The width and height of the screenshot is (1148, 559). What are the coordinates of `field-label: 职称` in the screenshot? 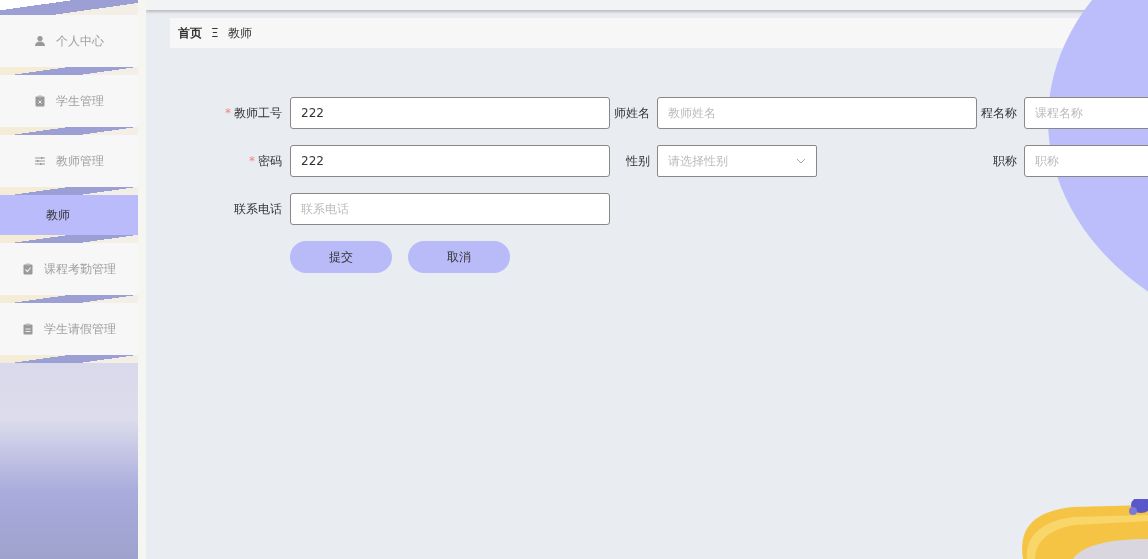 It's located at (1005, 161).